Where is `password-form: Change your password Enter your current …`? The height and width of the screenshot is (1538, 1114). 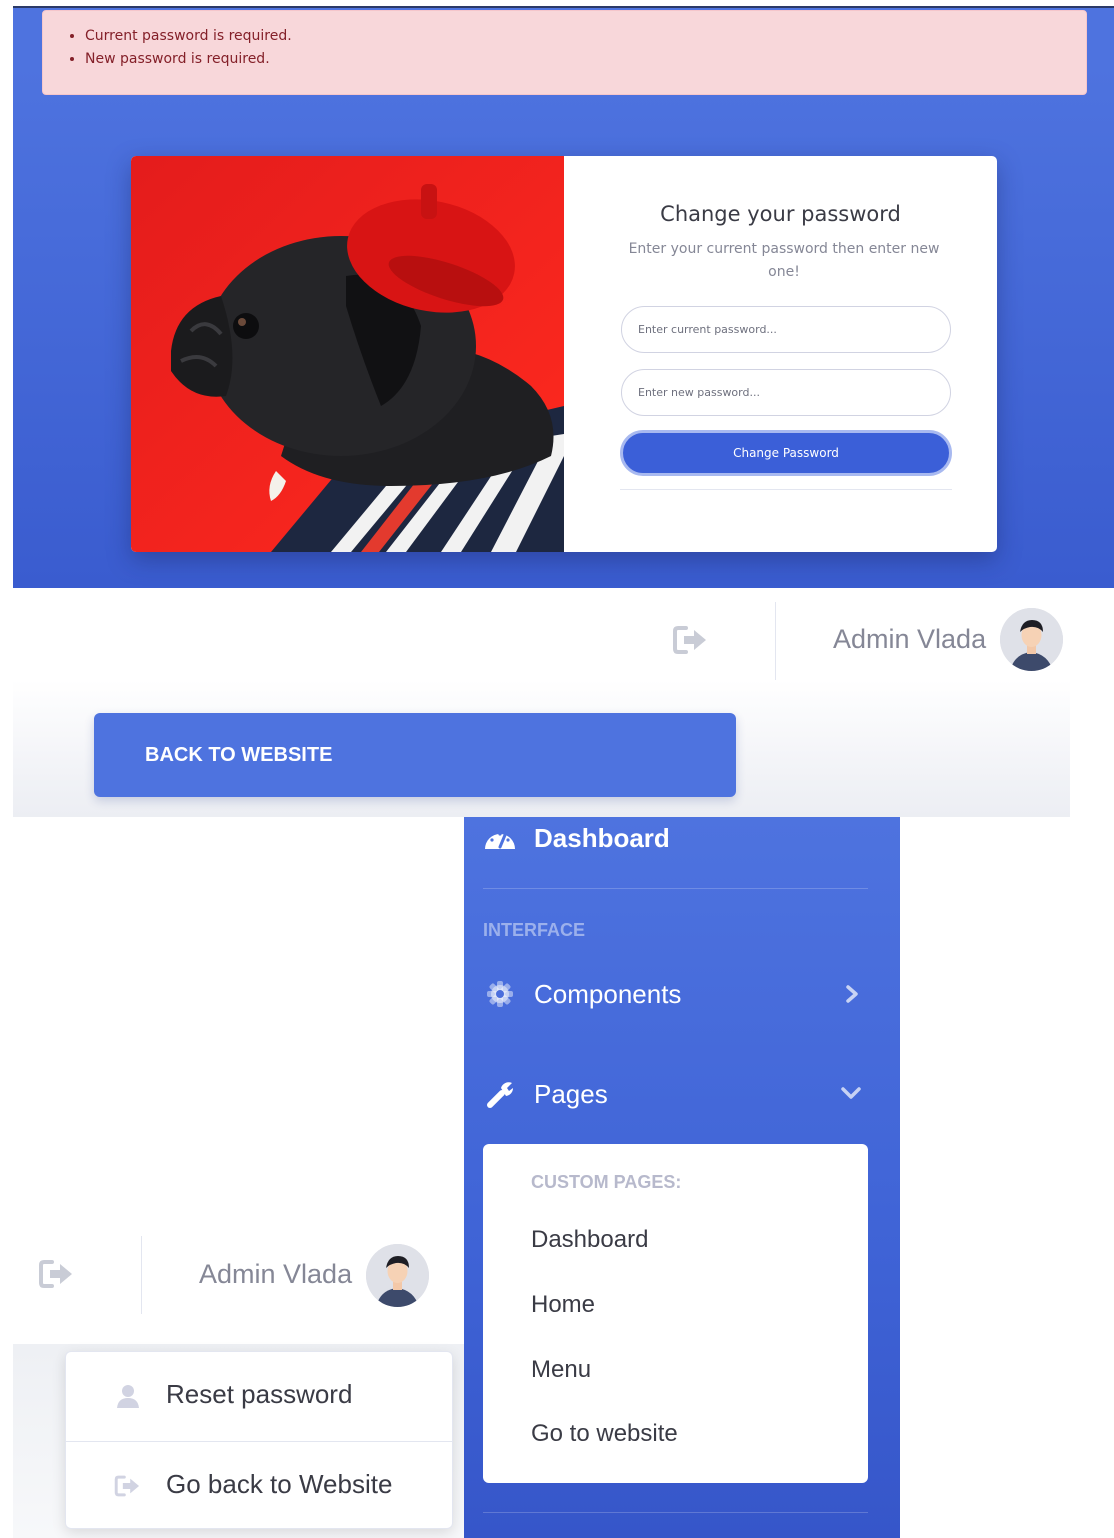 password-form: Change your password Enter your current … is located at coordinates (780, 354).